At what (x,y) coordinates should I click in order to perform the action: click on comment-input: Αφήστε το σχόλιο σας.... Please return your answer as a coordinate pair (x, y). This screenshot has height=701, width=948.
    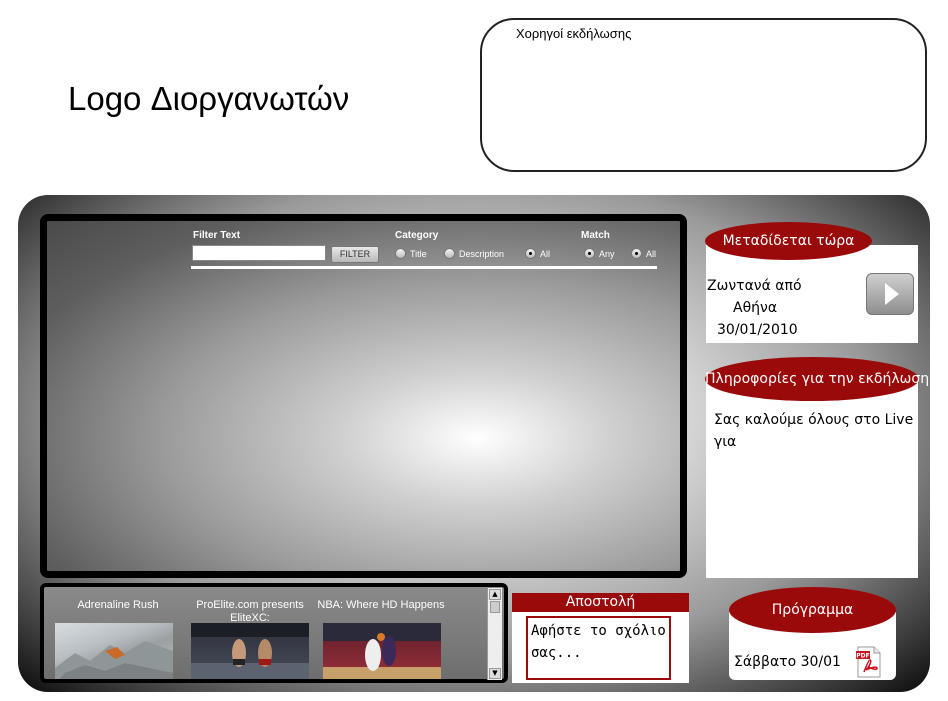
    Looking at the image, I should click on (598, 648).